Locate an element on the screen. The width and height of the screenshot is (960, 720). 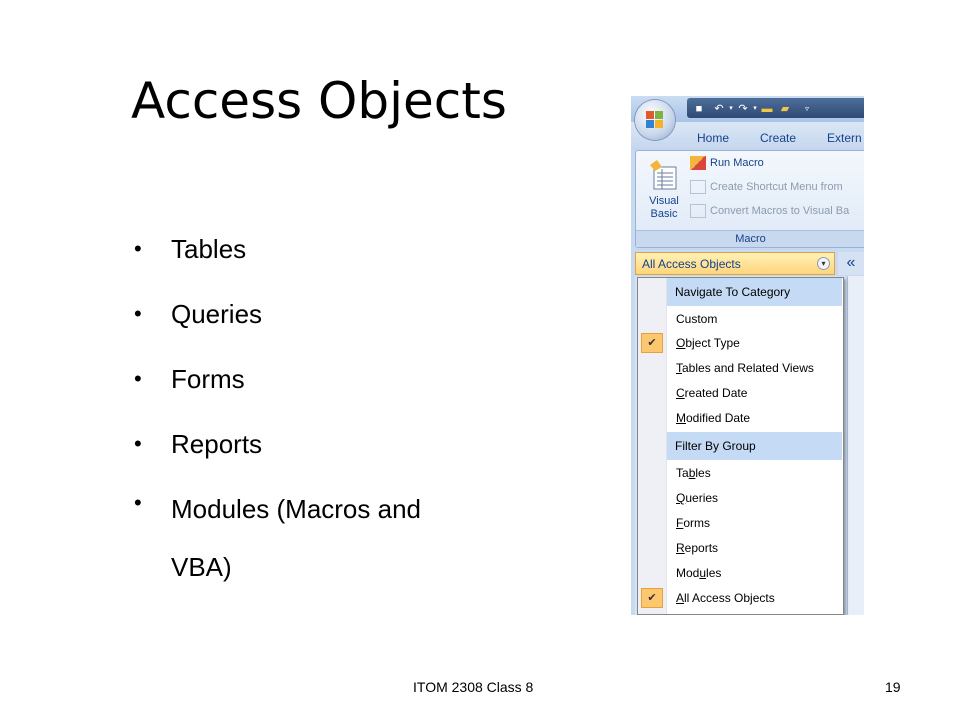
bullet-item: • Tables is located at coordinates (302, 249).